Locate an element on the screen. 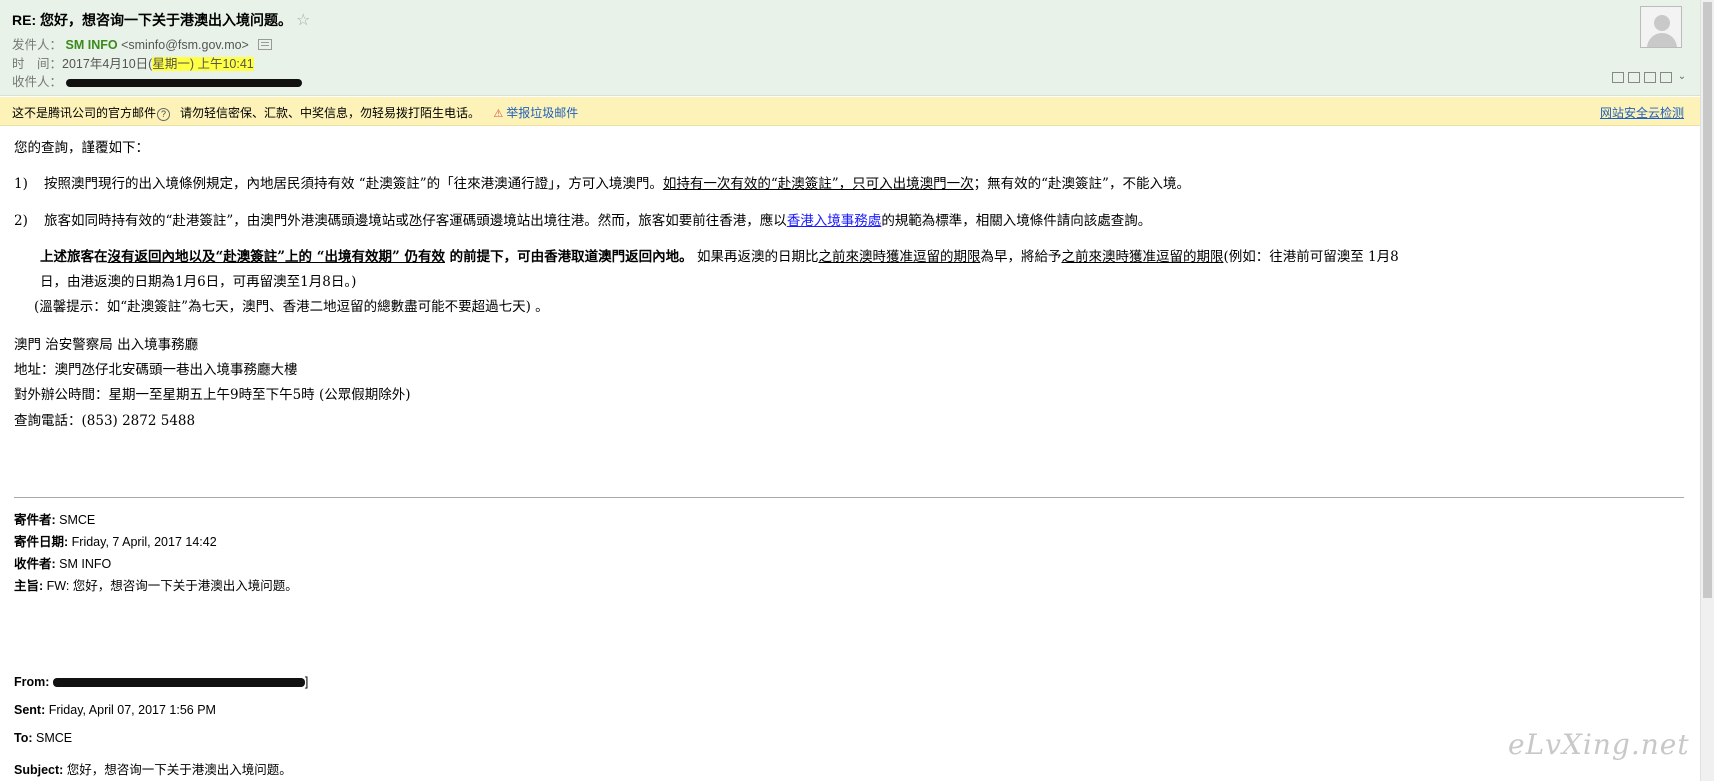  fw1-date-label: 寄件日期: is located at coordinates (41, 542).